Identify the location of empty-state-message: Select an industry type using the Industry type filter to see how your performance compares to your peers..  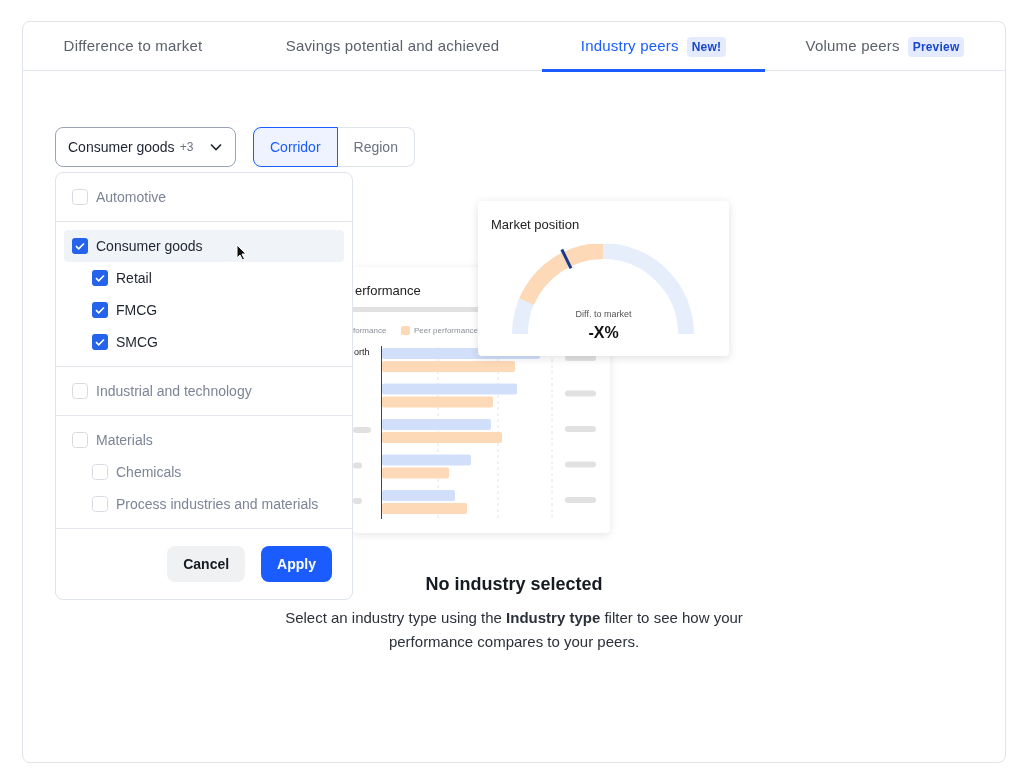
(514, 630).